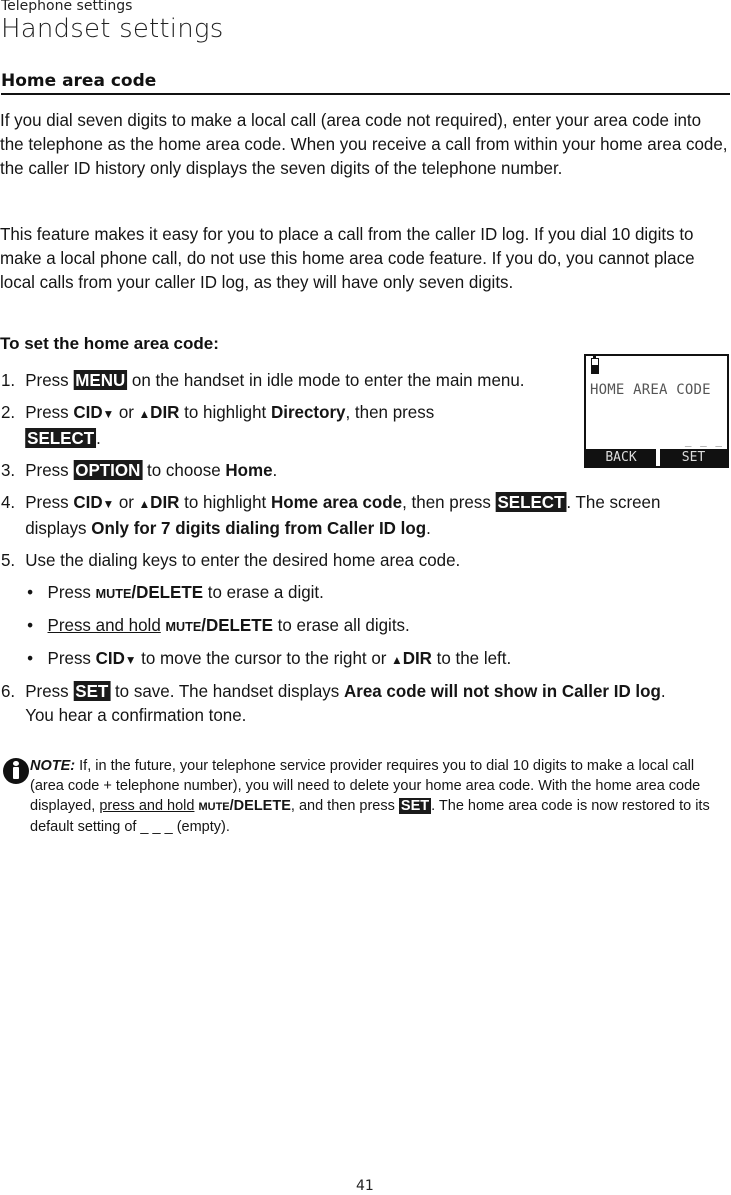 The width and height of the screenshot is (731, 1195). What do you see at coordinates (8, 560) in the screenshot?
I see `step-number: 5.` at bounding box center [8, 560].